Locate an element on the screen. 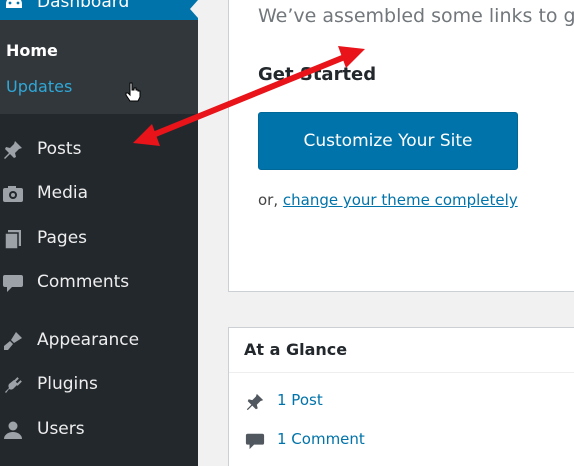 The image size is (574, 466). sidebar-item-pages: Pages is located at coordinates (99, 239).